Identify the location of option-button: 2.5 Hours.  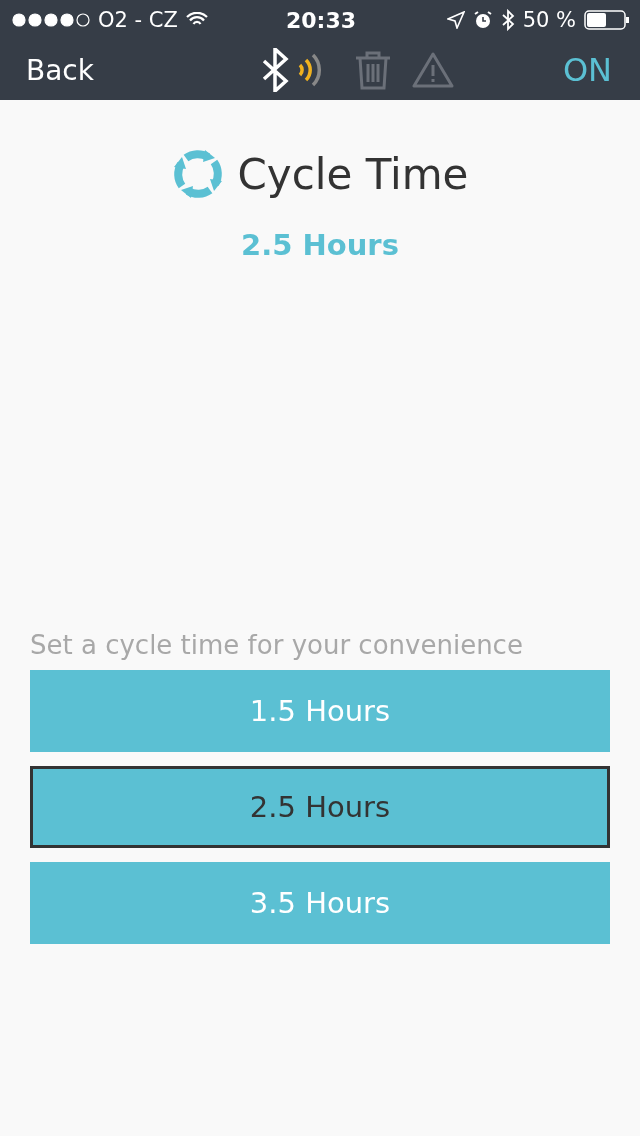
(320, 807).